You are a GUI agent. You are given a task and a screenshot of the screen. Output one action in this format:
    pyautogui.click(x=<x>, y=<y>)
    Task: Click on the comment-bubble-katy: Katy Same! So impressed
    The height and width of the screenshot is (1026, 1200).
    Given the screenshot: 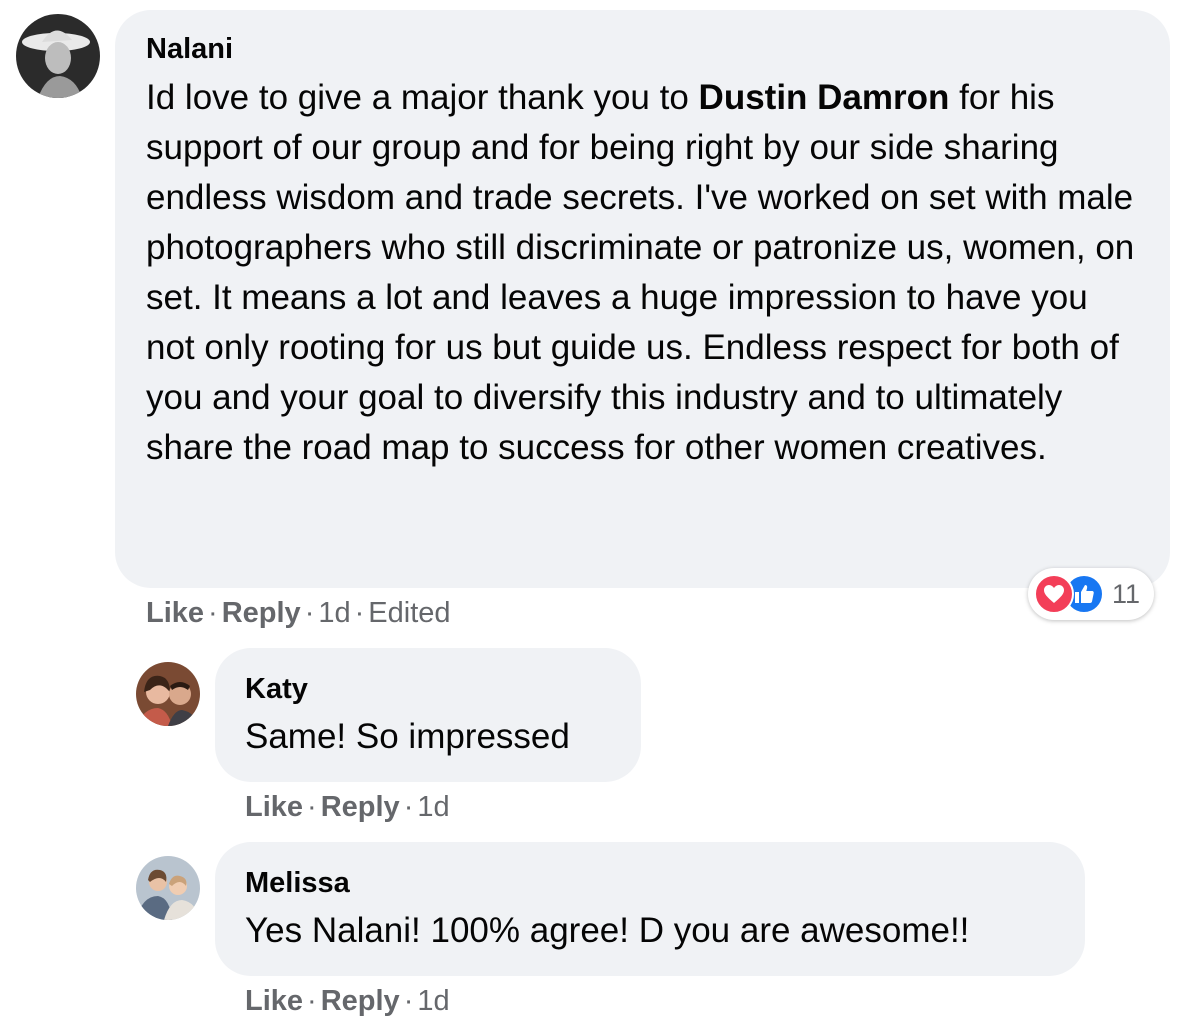 What is the action you would take?
    pyautogui.click(x=428, y=715)
    